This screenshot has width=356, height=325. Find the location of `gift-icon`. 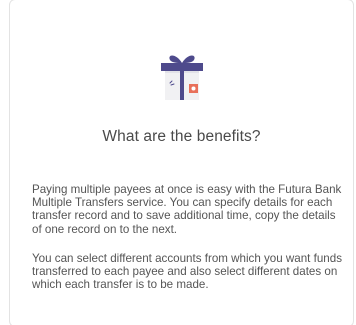

gift-icon is located at coordinates (181, 77).